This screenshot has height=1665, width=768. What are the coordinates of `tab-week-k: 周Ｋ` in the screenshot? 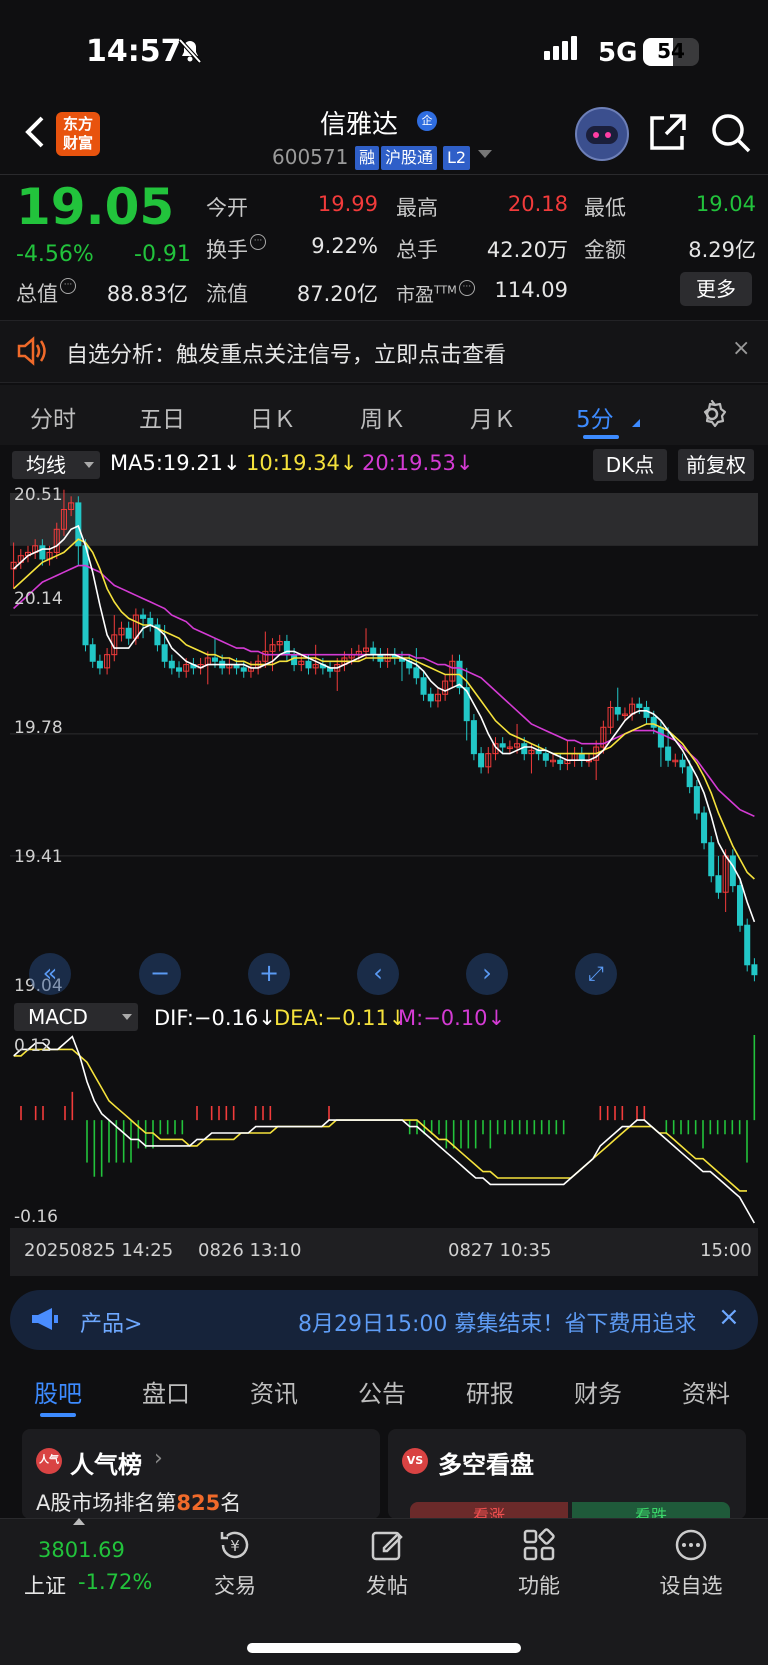 It's located at (383, 417).